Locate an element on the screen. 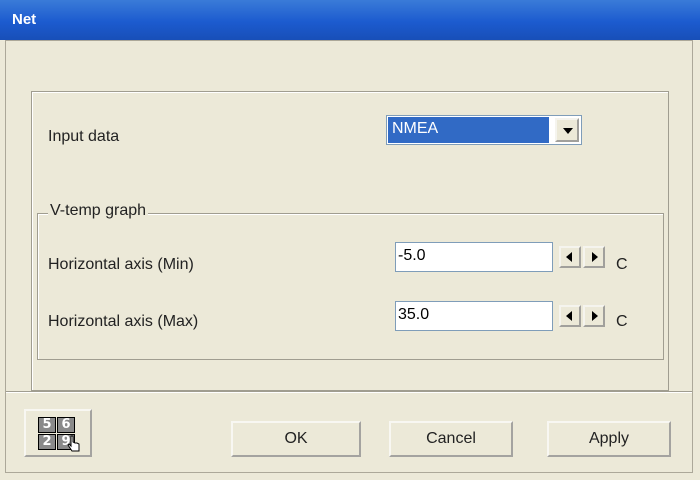 Image resolution: width=700 pixels, height=480 pixels. min-decrement-button is located at coordinates (570, 257).